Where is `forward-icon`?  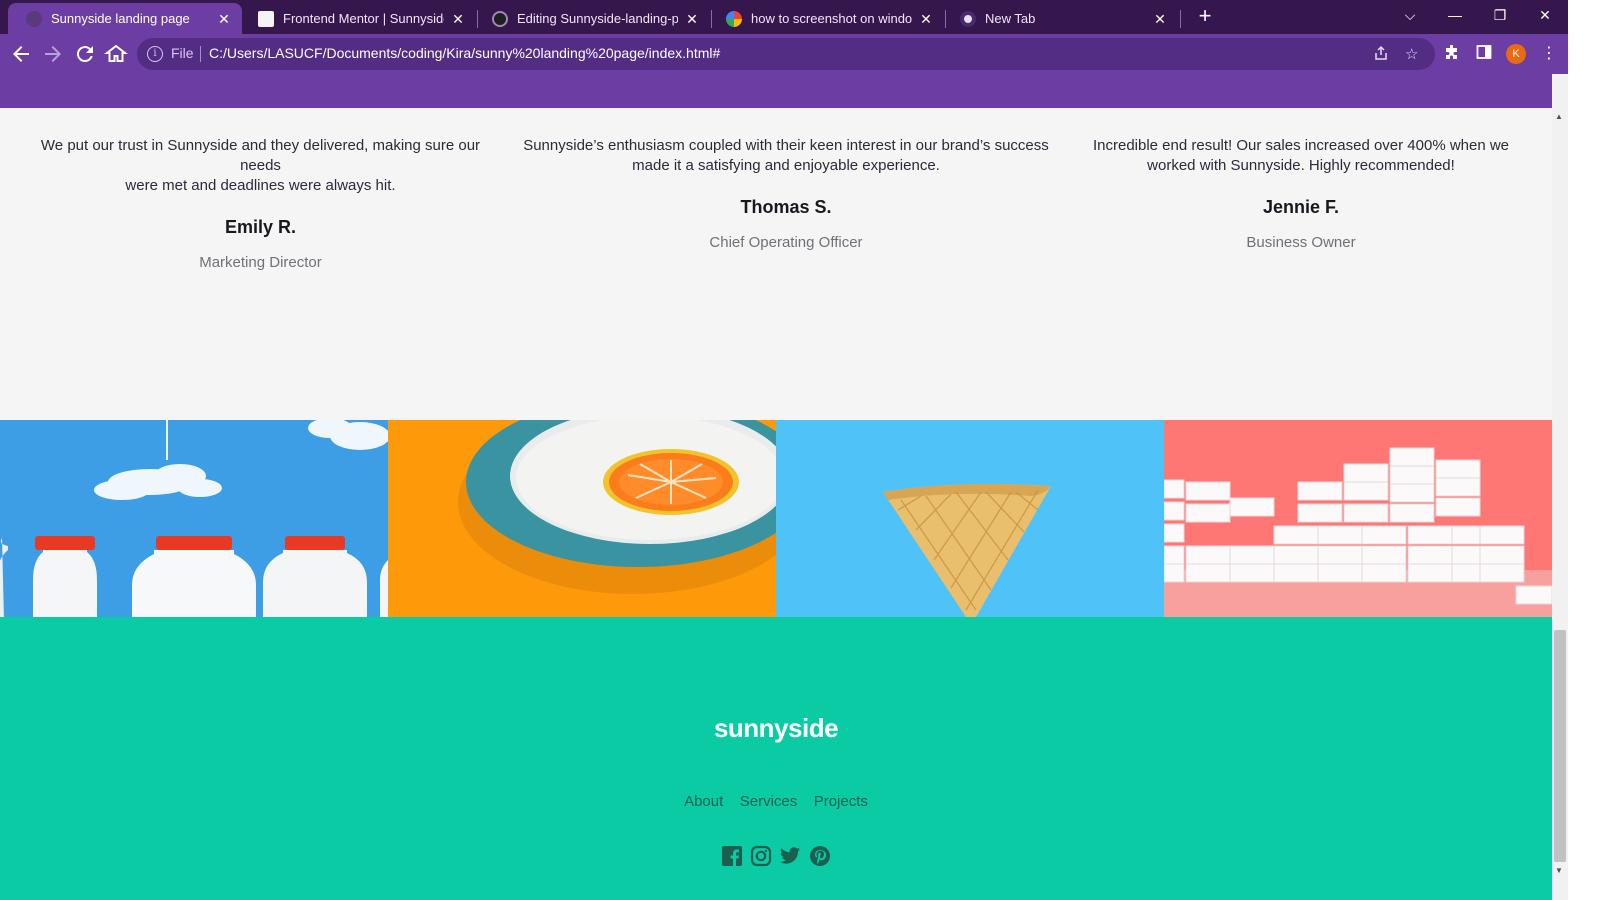
forward-icon is located at coordinates (53, 54).